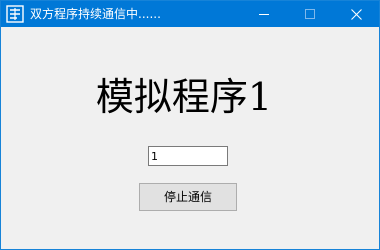 This screenshot has width=380, height=250. I want to click on minimize-icon, so click(264, 14).